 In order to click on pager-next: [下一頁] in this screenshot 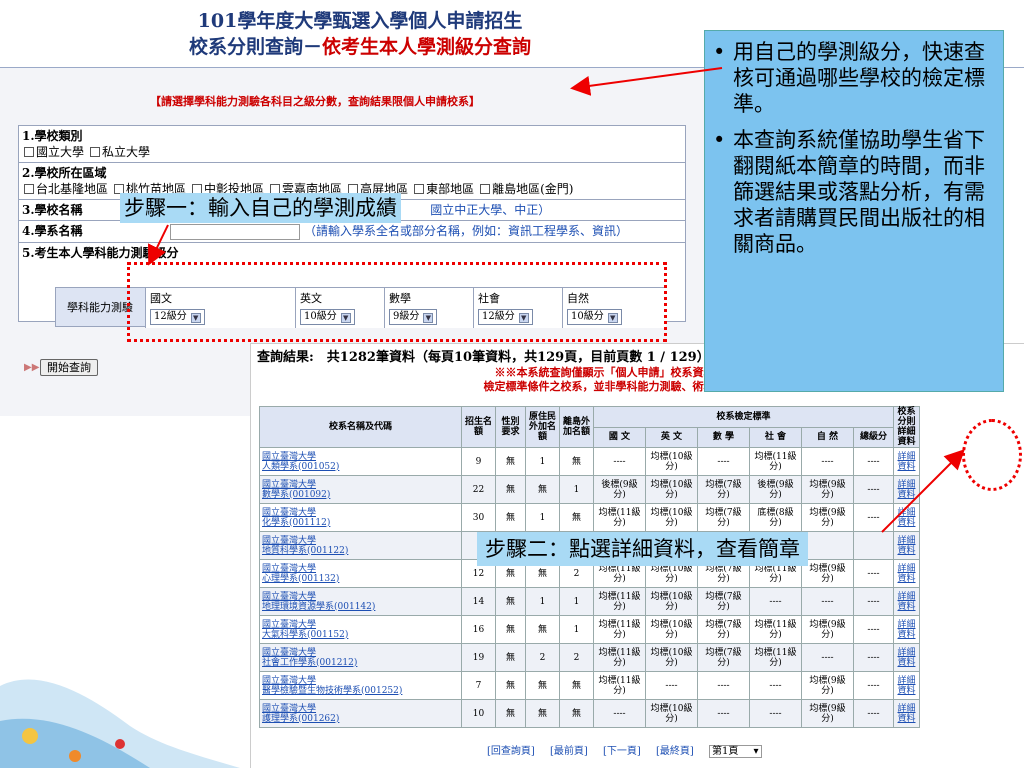, I will do `click(622, 751)`.